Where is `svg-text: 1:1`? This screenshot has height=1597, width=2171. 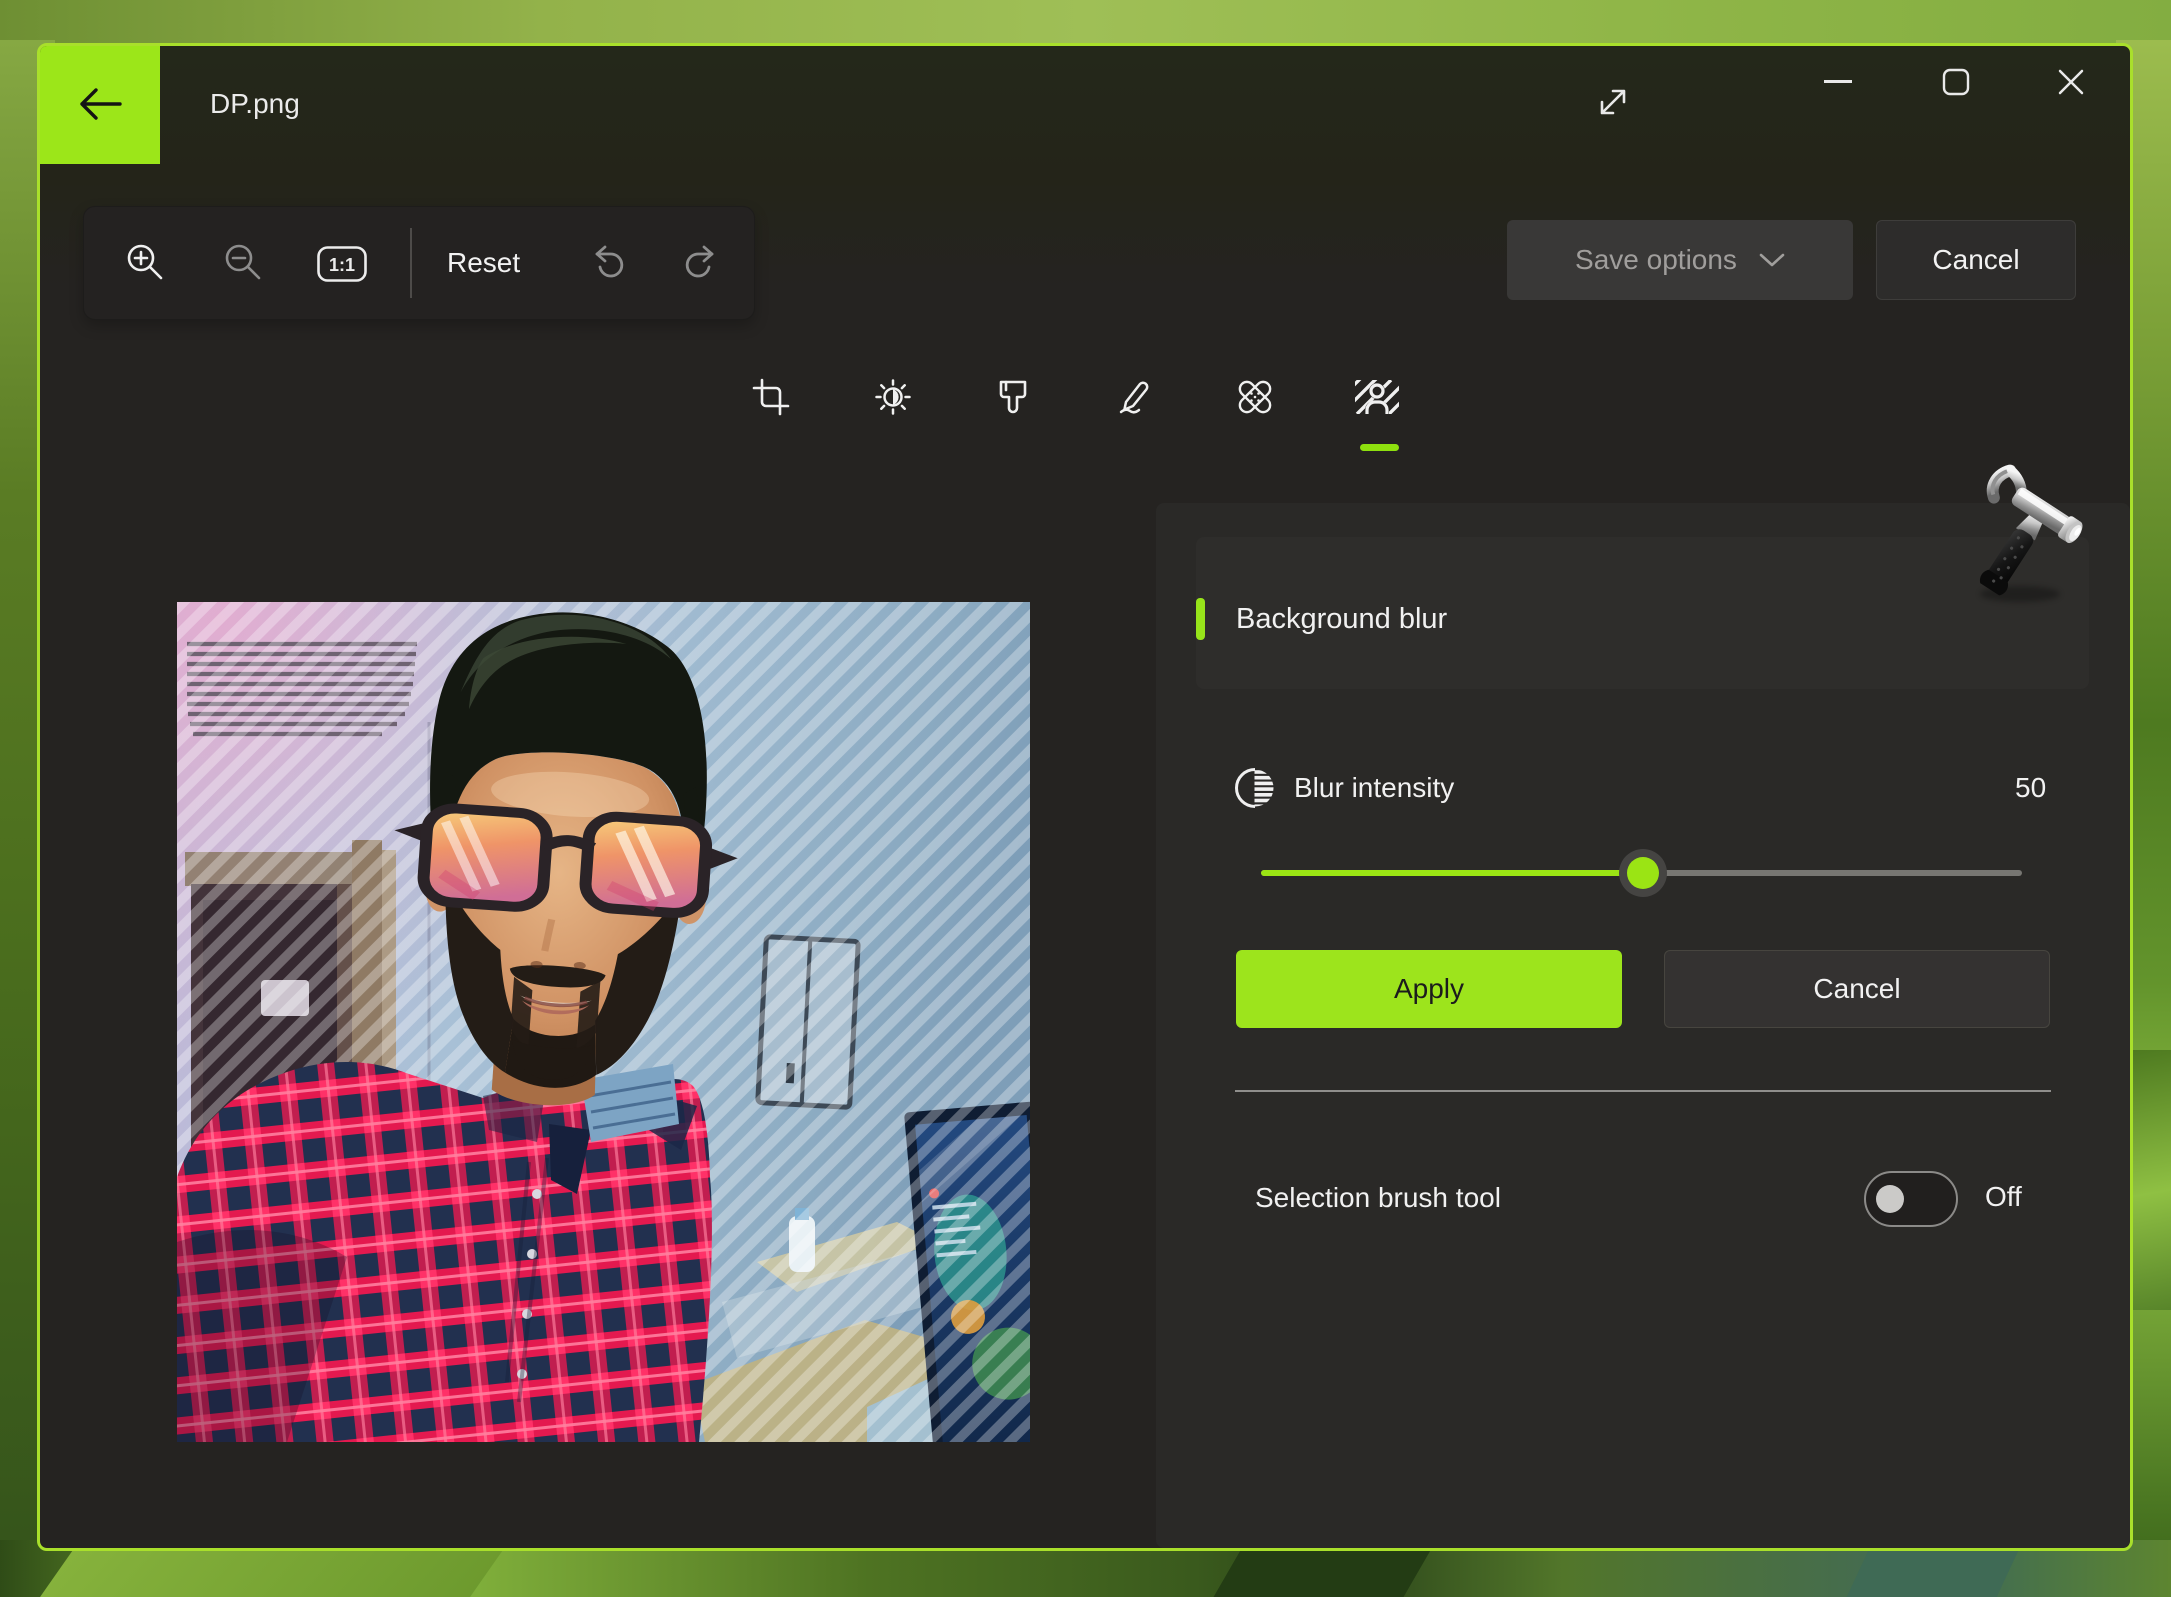
svg-text: 1:1 is located at coordinates (342, 265).